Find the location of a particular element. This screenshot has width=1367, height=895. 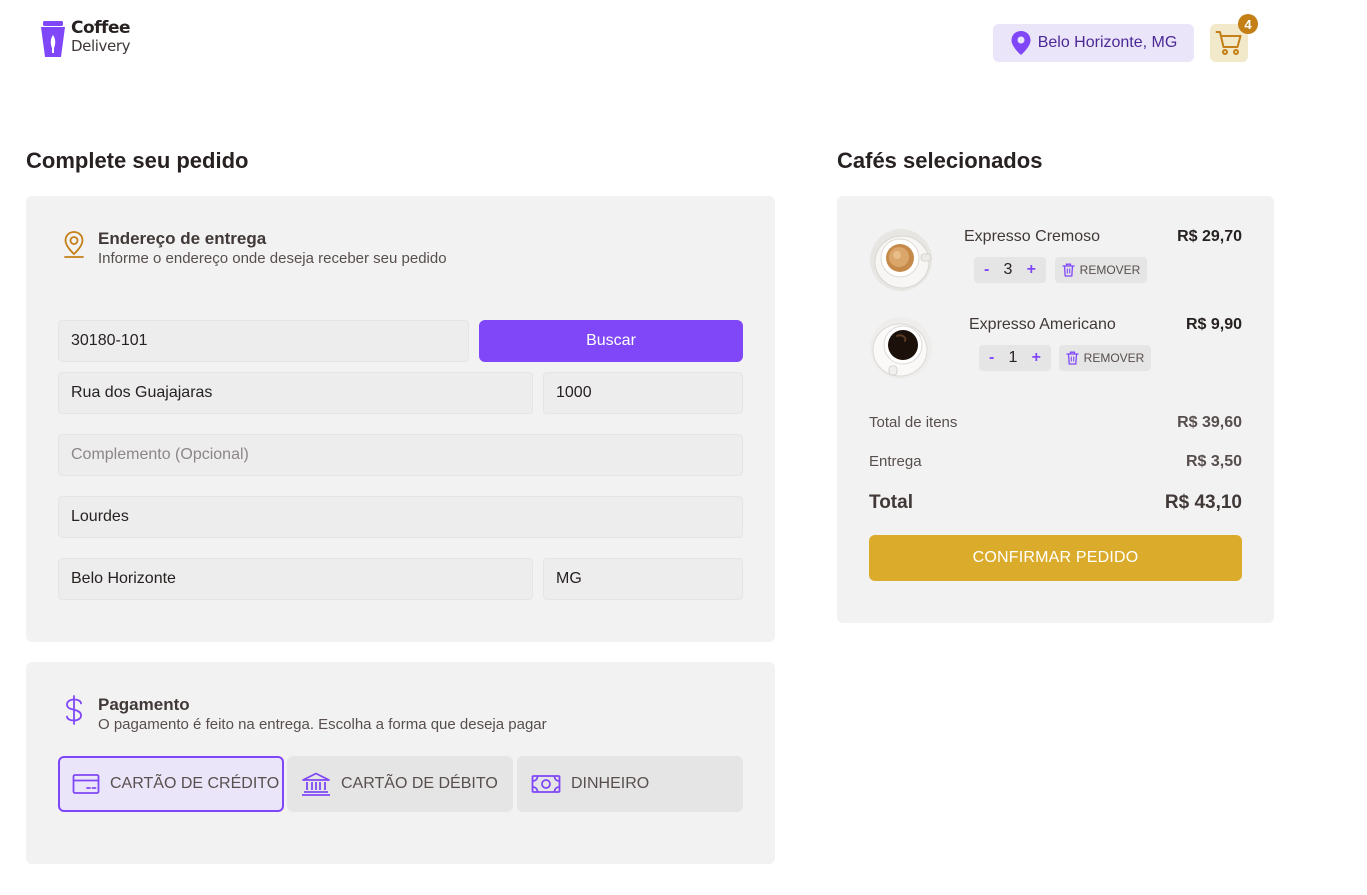

payment-option-debit: CARTÃO DE DÉBITO is located at coordinates (400, 784).